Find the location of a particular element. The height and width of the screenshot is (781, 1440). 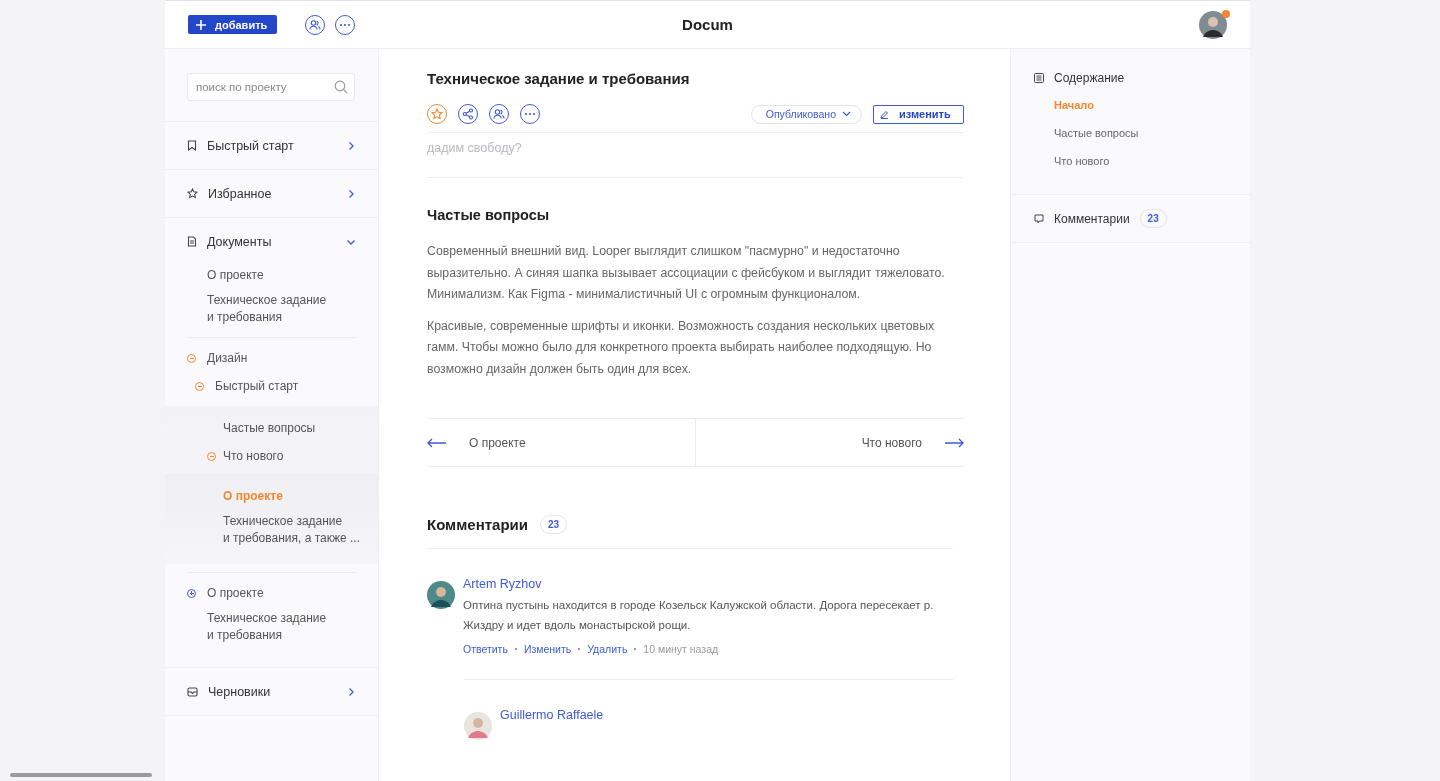

page-link-label: Что нового is located at coordinates (891, 442).